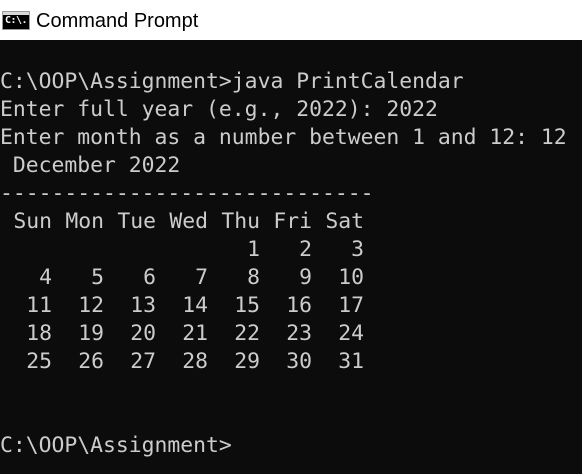 This screenshot has width=582, height=474. I want to click on calendar-day: 7, so click(201, 277).